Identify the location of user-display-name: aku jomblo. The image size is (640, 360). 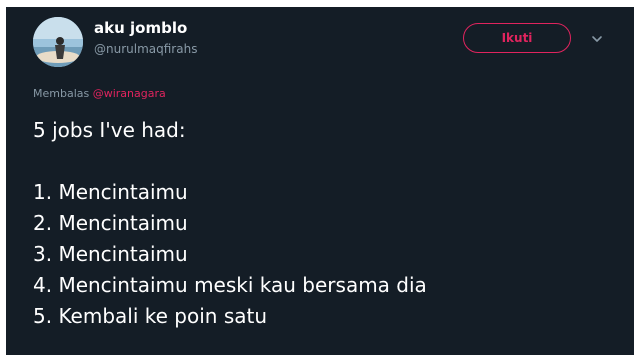
(140, 28).